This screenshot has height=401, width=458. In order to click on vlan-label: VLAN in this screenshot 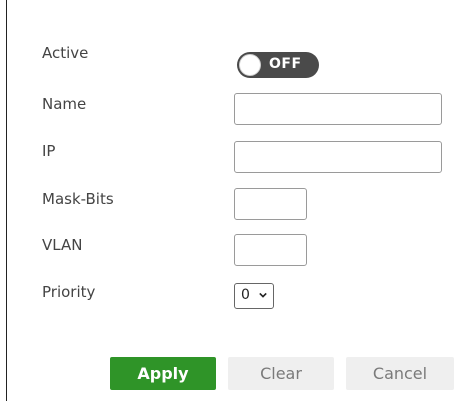, I will do `click(62, 245)`.